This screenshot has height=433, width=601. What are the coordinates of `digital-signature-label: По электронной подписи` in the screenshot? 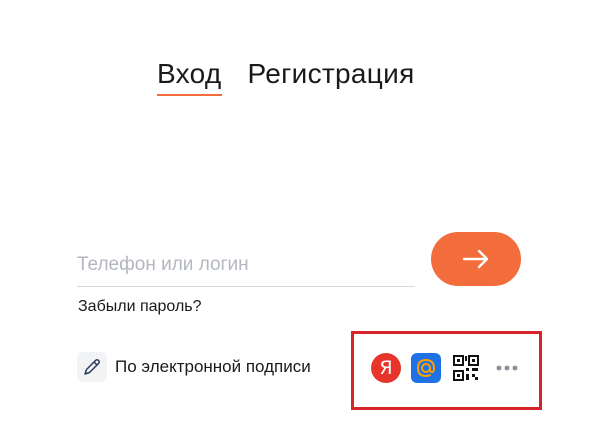 It's located at (213, 366).